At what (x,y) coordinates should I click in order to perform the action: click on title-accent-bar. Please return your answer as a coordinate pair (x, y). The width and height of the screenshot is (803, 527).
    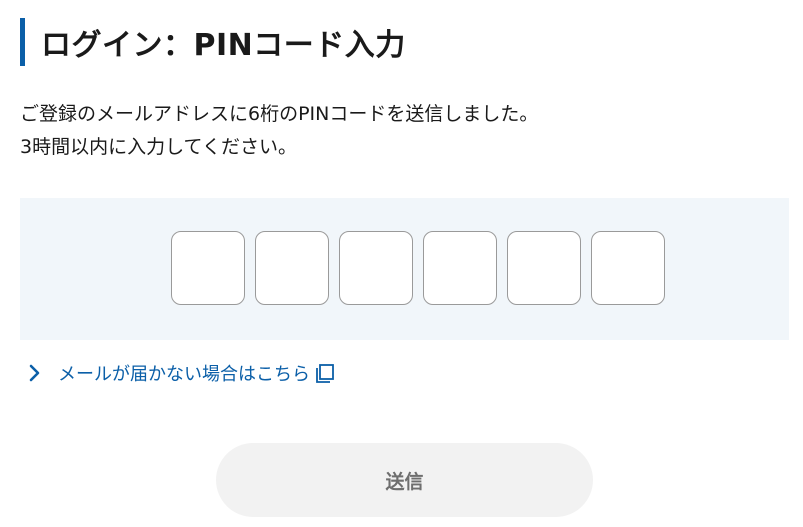
    Looking at the image, I should click on (22, 42).